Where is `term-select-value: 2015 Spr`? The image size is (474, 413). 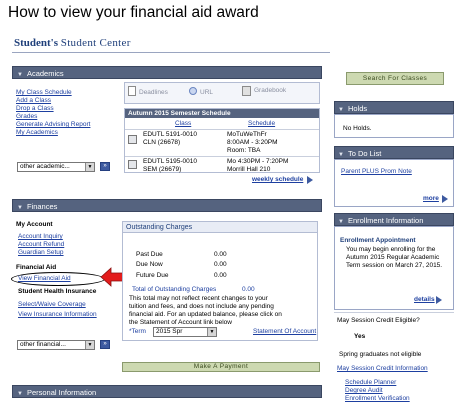 term-select-value: 2015 Spr is located at coordinates (169, 331).